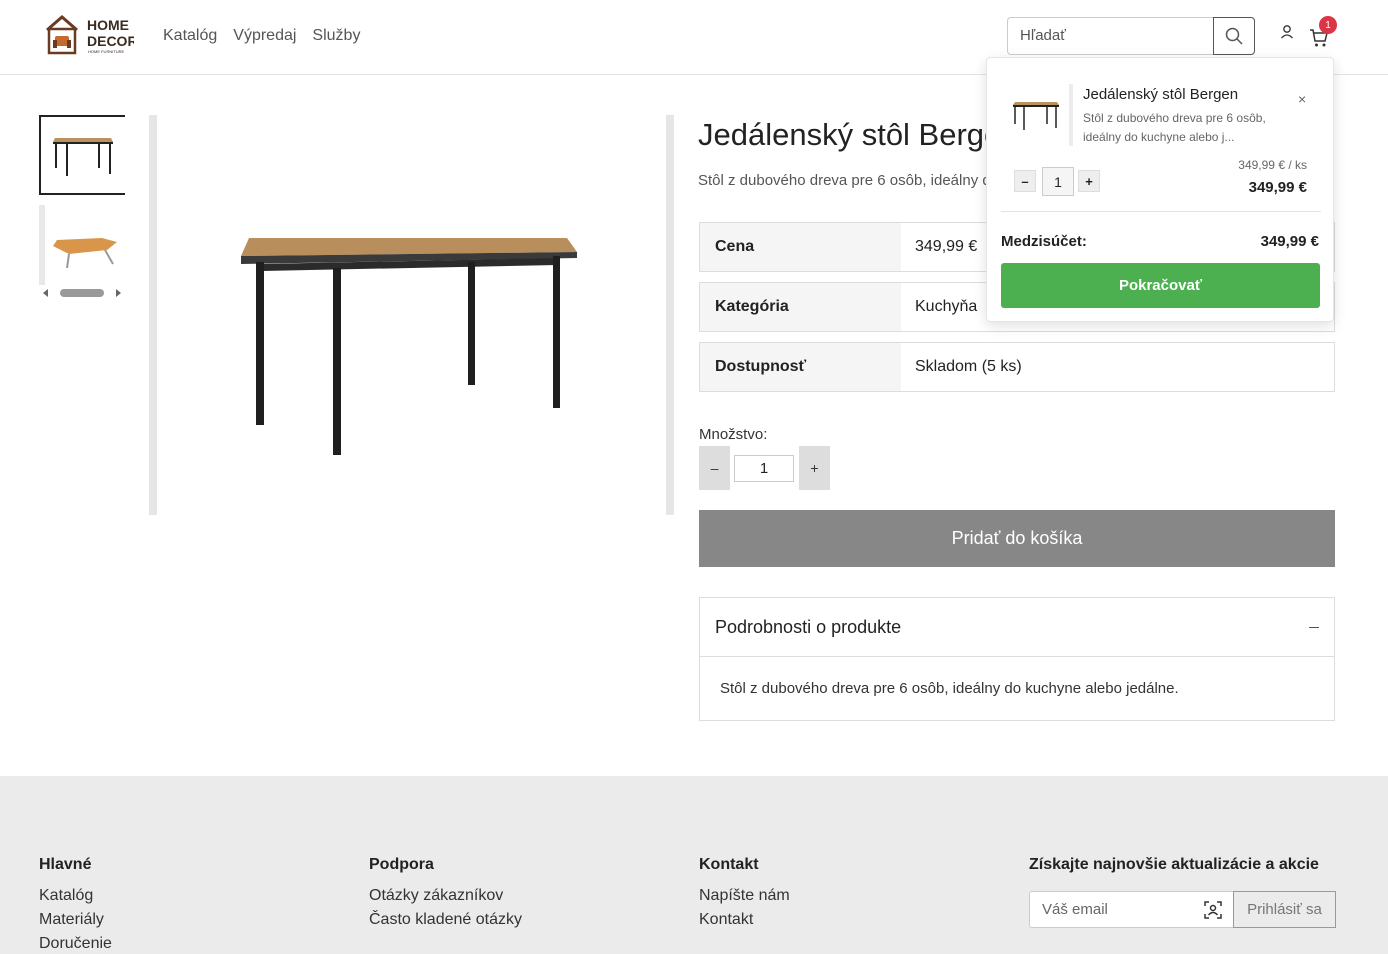  Describe the element at coordinates (714, 468) in the screenshot. I see `quantity-decrease-button: –` at that location.